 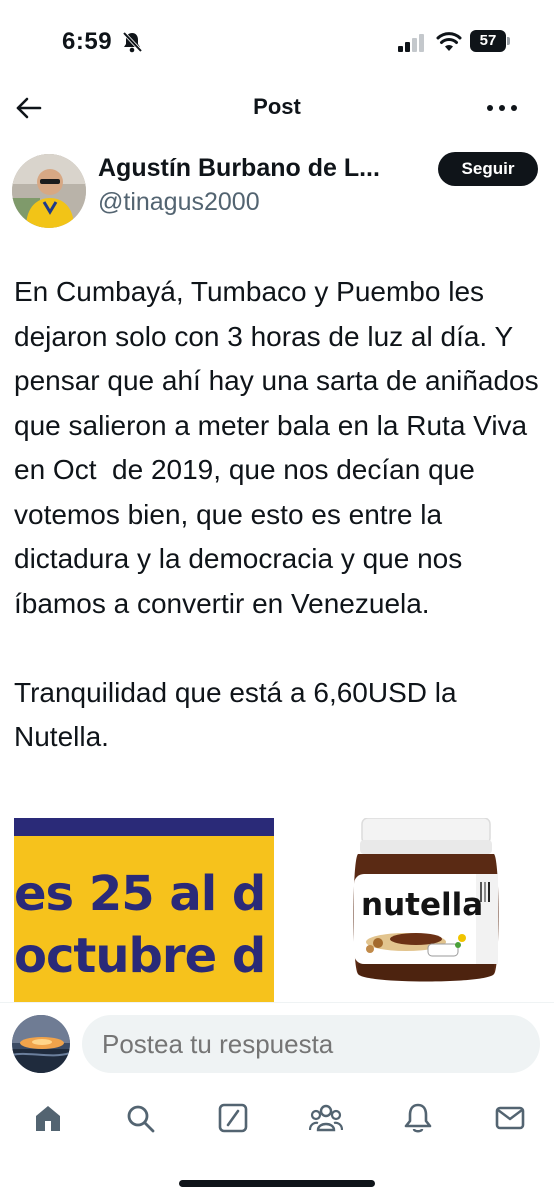 I want to click on communities-icon, so click(x=326, y=1118).